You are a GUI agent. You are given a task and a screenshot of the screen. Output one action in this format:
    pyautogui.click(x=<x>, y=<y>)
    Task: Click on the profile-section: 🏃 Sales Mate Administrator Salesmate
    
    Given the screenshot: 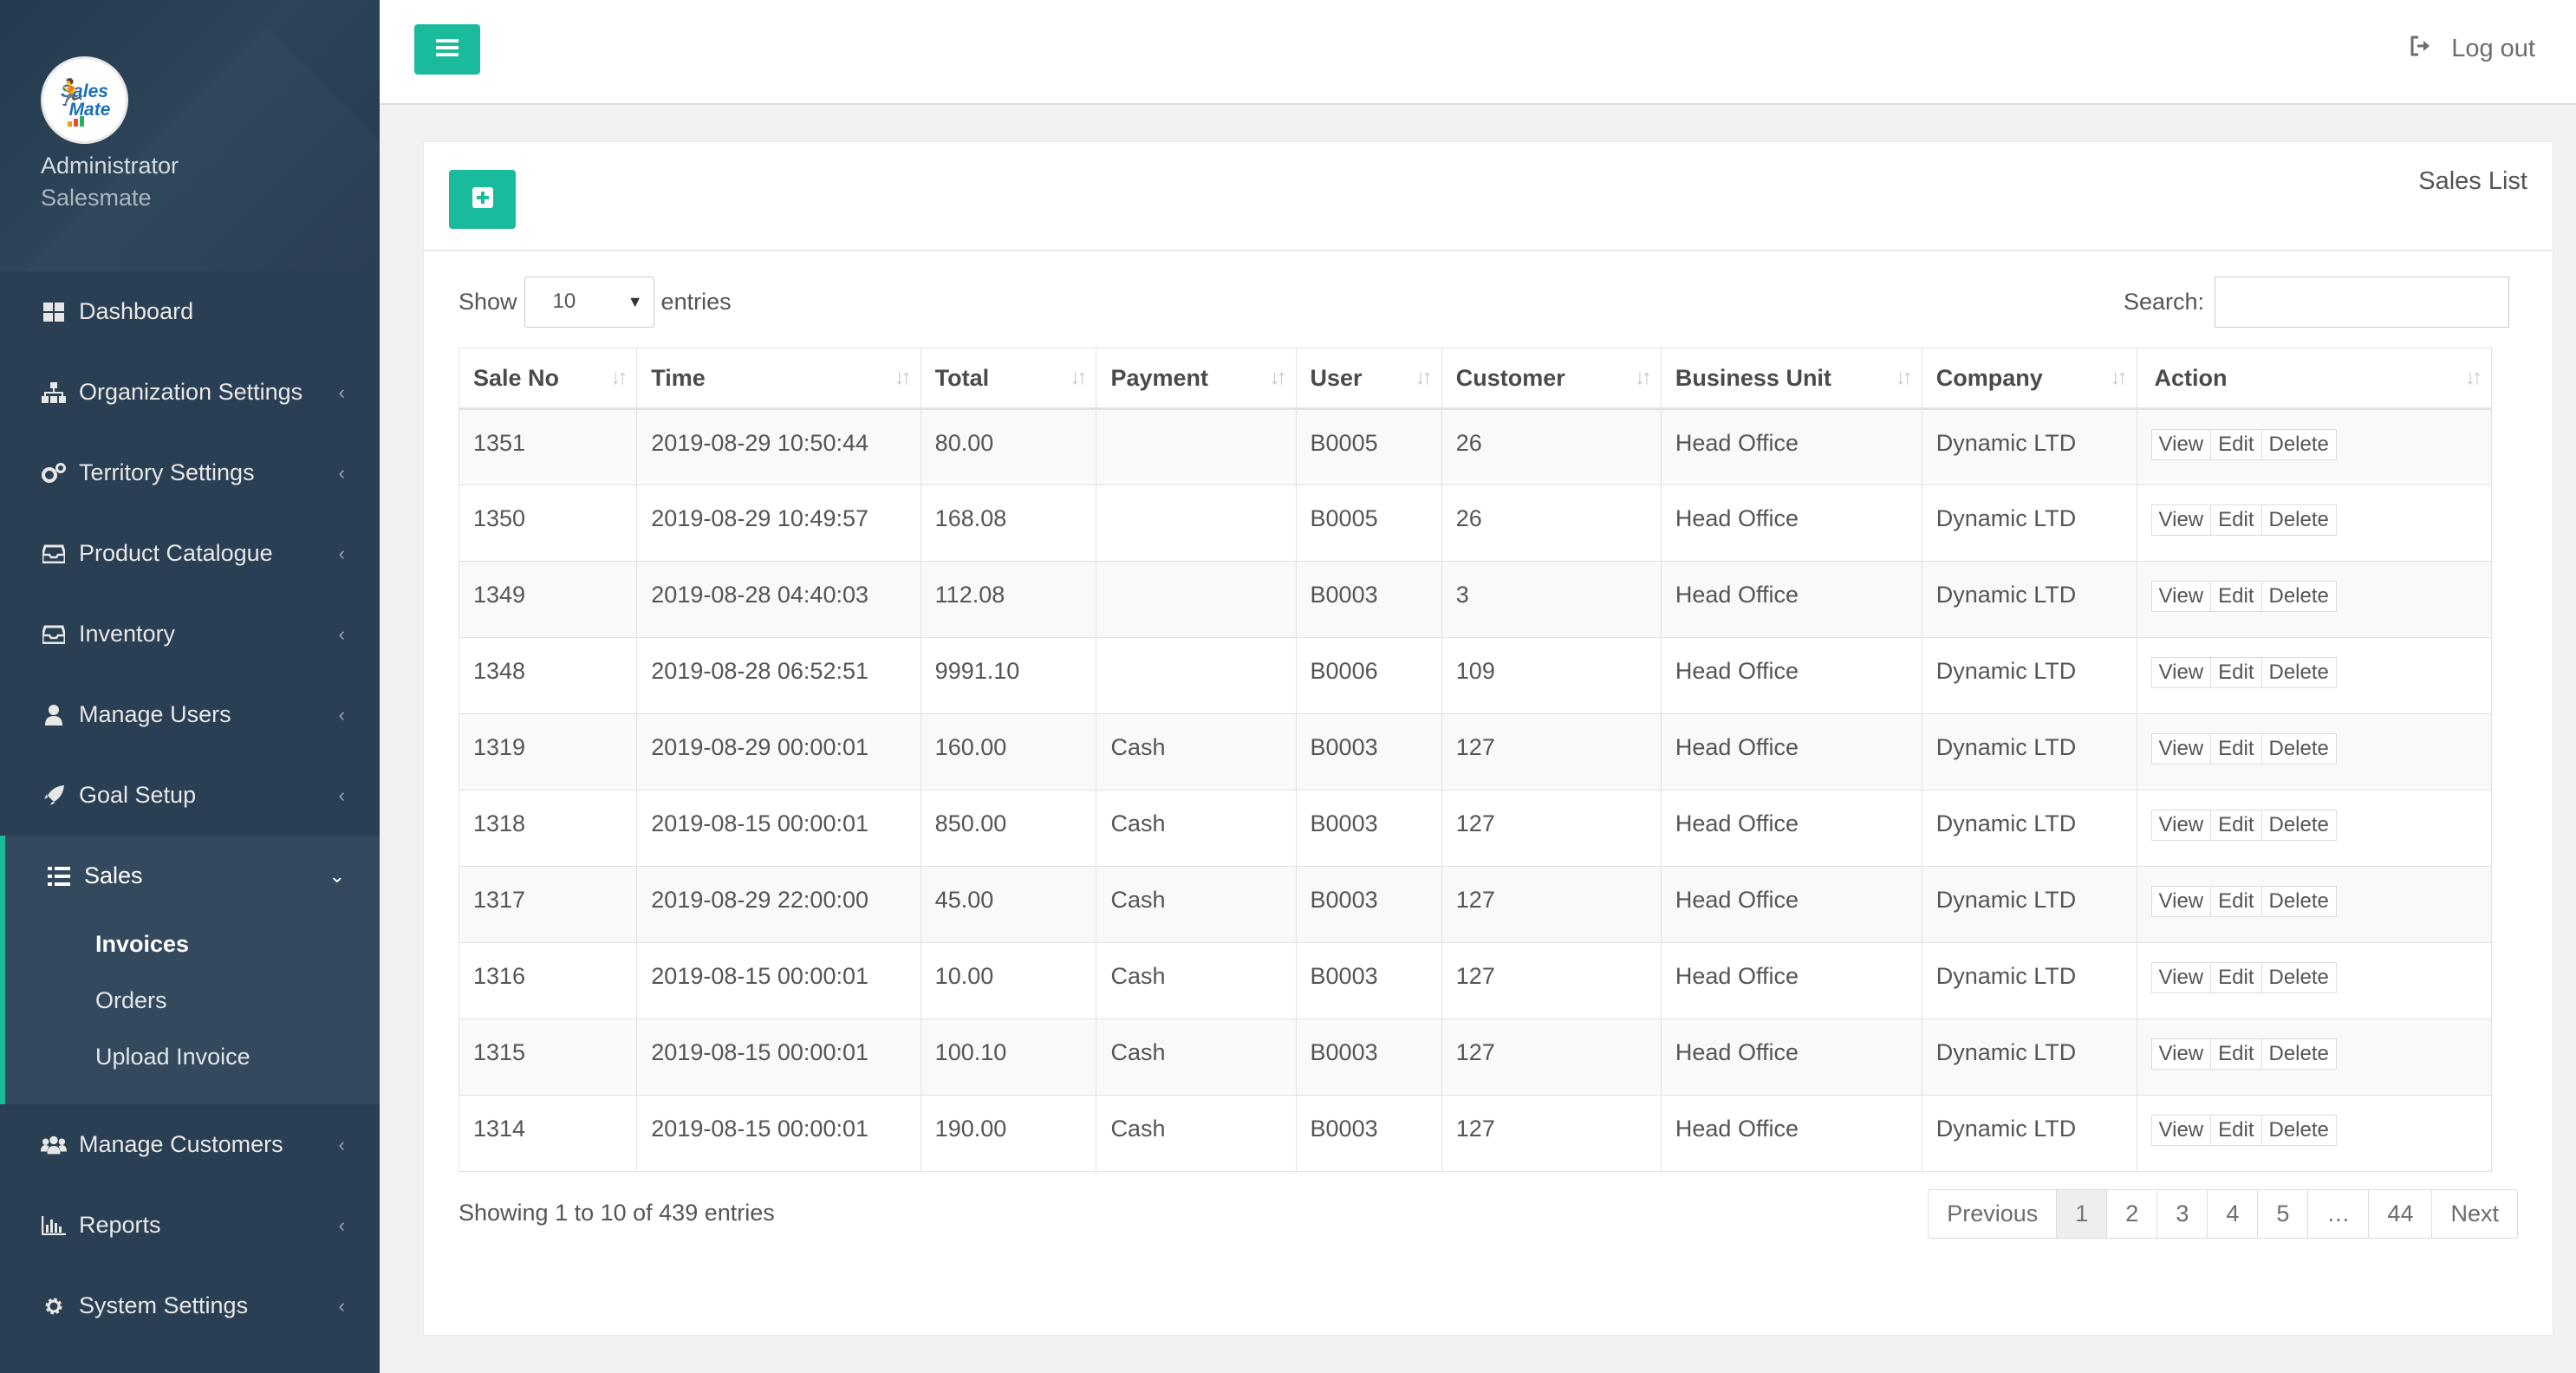 What is the action you would take?
    pyautogui.click(x=190, y=135)
    